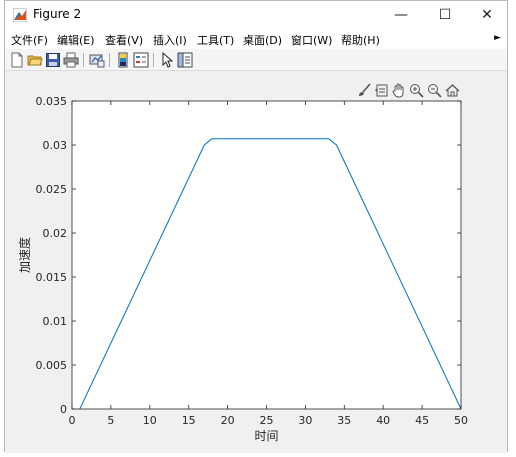  I want to click on y-tick-label: 0.015, so click(52, 277).